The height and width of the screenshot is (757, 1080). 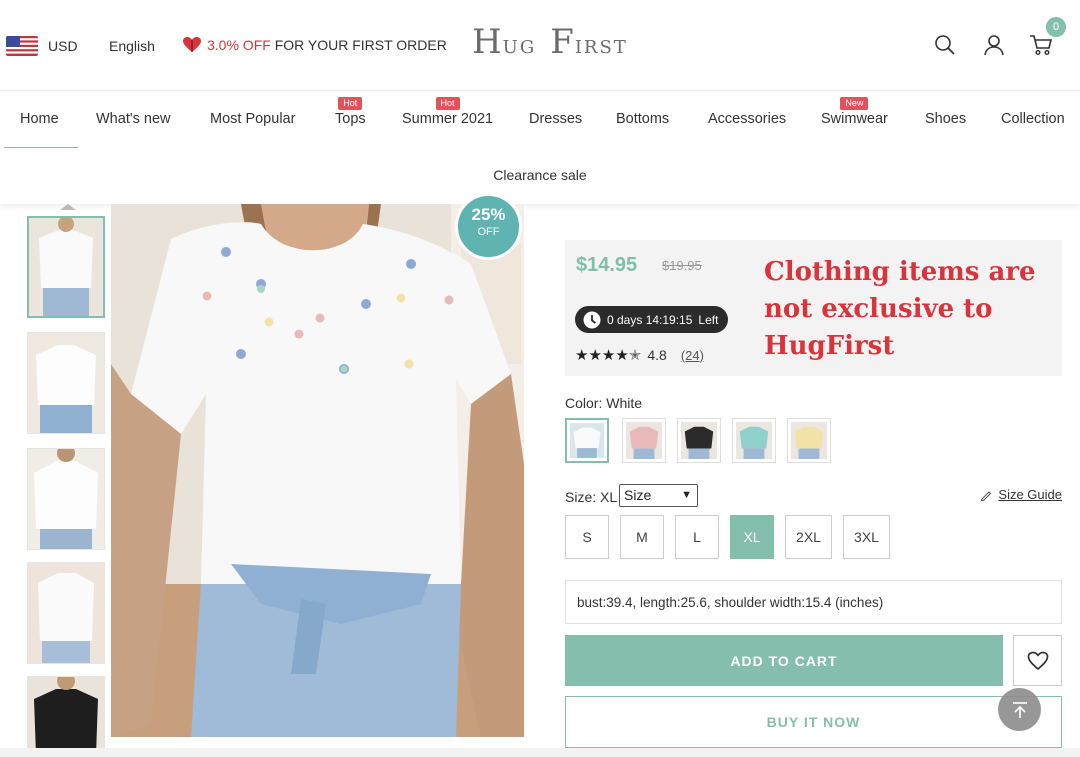 I want to click on discount-badge: 25% OFF, so click(x=488, y=226).